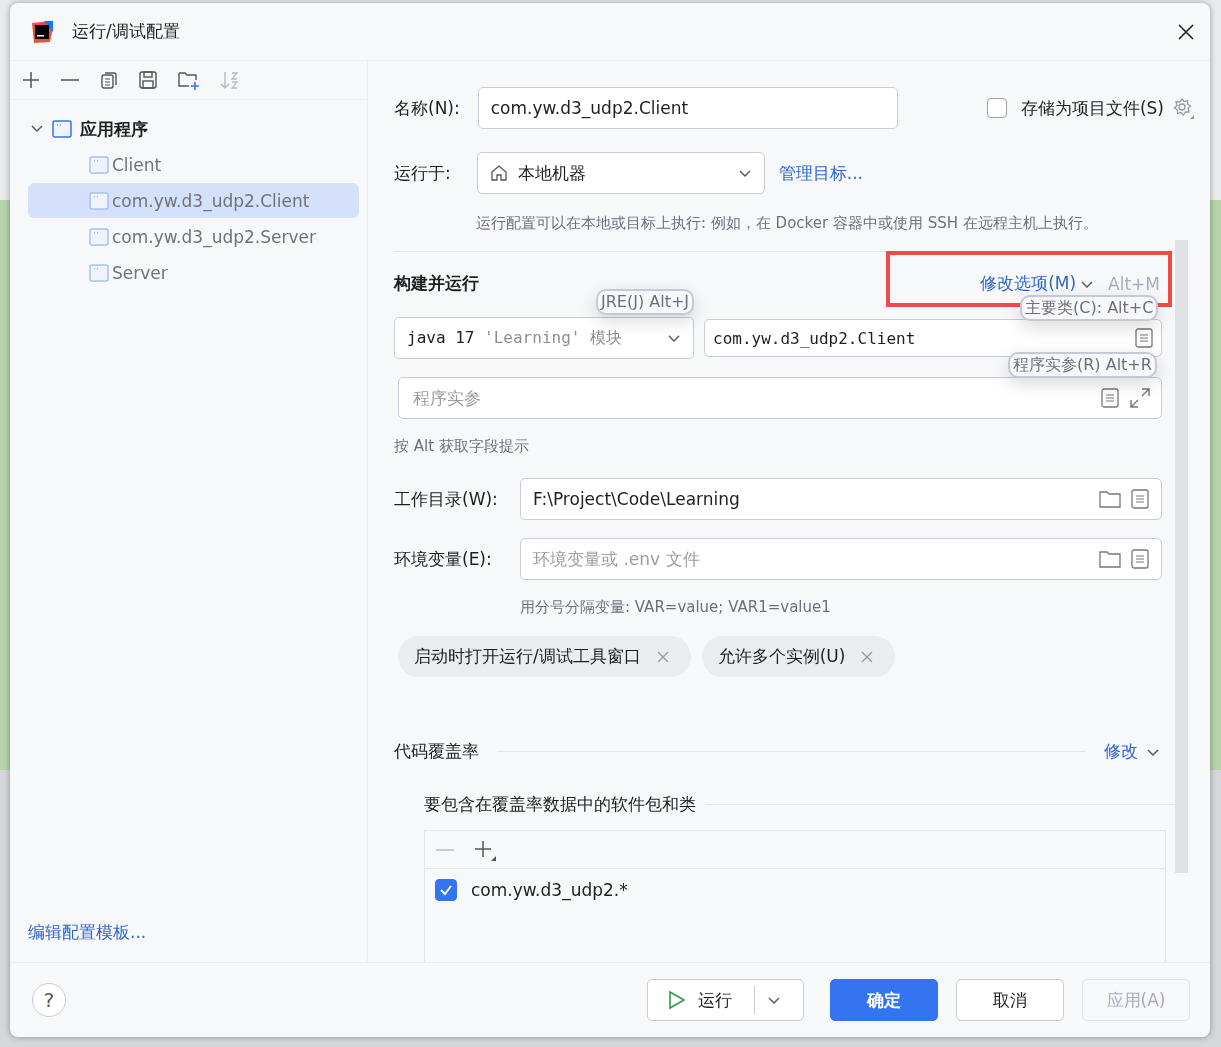 This screenshot has height=1047, width=1221. What do you see at coordinates (1028, 283) in the screenshot?
I see `modify-options-link: 修改选项(M)` at bounding box center [1028, 283].